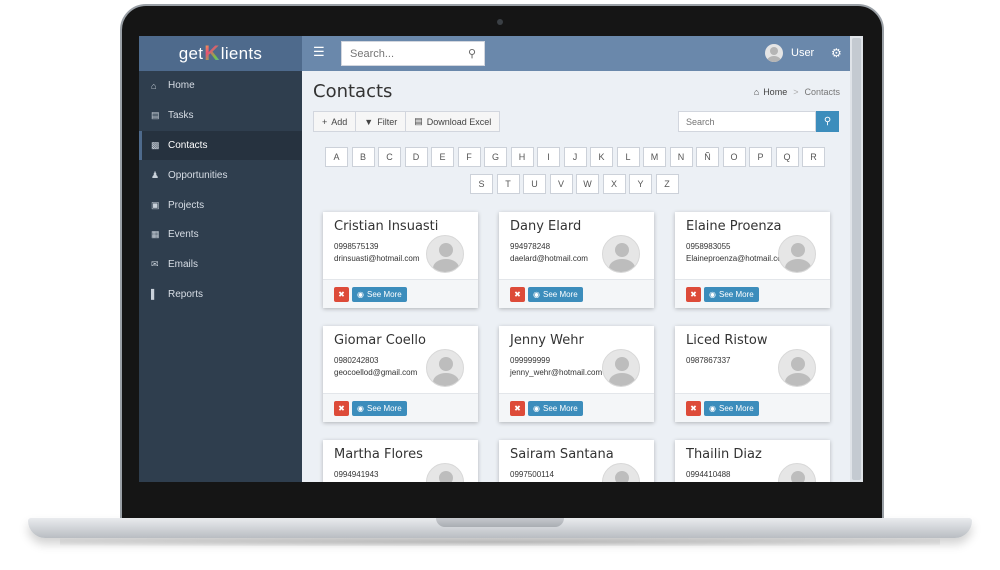 The width and height of the screenshot is (1000, 570). What do you see at coordinates (530, 360) in the screenshot?
I see `contact-phone: 099999999` at bounding box center [530, 360].